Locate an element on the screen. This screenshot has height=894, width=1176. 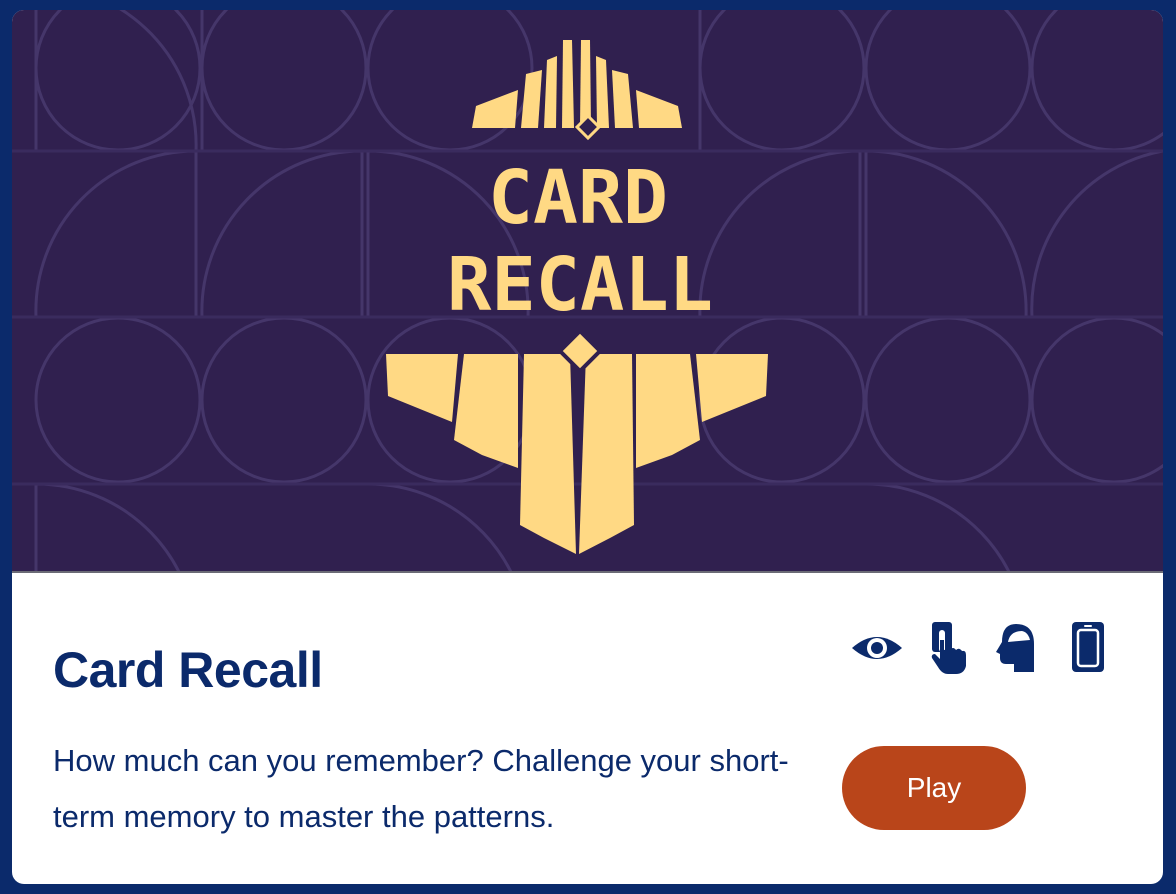
mobile-device-icon is located at coordinates (1088, 647).